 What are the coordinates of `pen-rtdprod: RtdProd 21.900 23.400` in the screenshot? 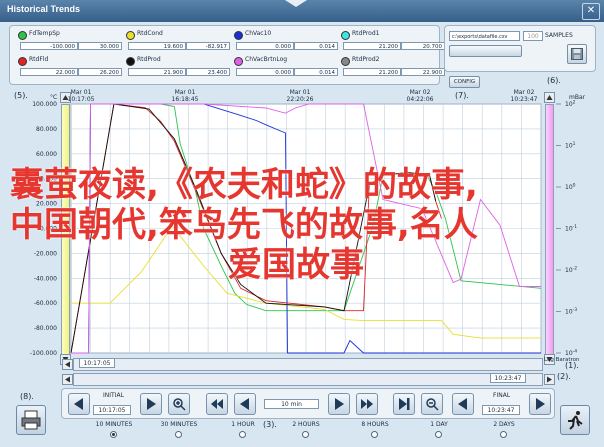 It's located at (178, 67).